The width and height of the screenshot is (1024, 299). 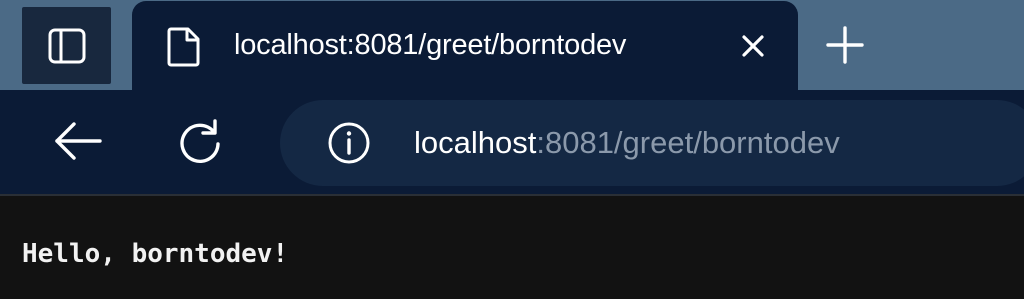 I want to click on document-icon, so click(x=183, y=47).